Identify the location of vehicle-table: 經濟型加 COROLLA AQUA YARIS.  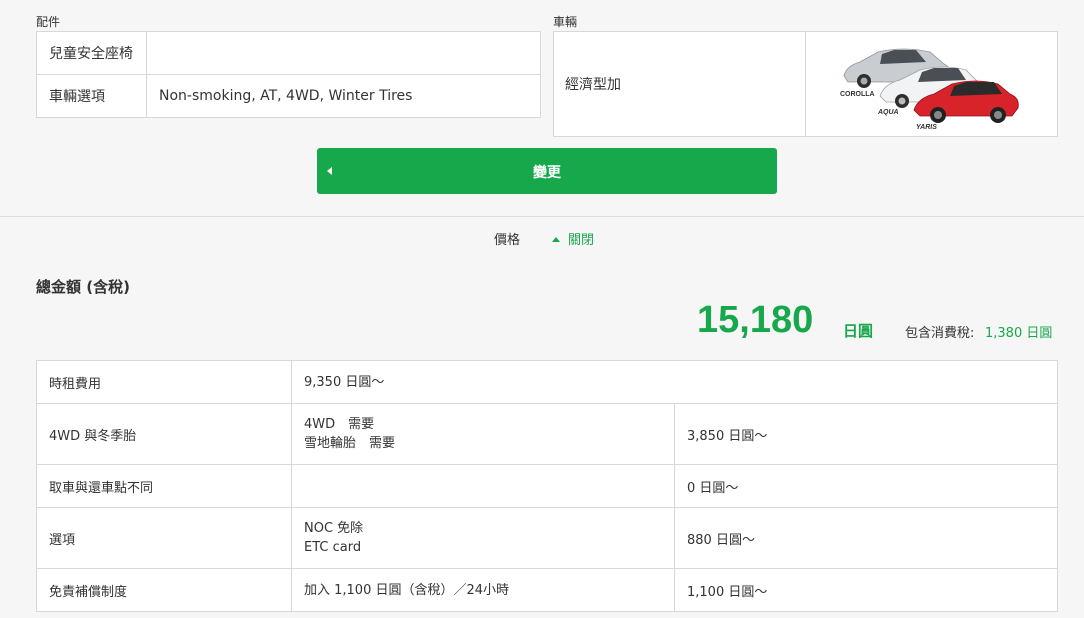
(805, 84).